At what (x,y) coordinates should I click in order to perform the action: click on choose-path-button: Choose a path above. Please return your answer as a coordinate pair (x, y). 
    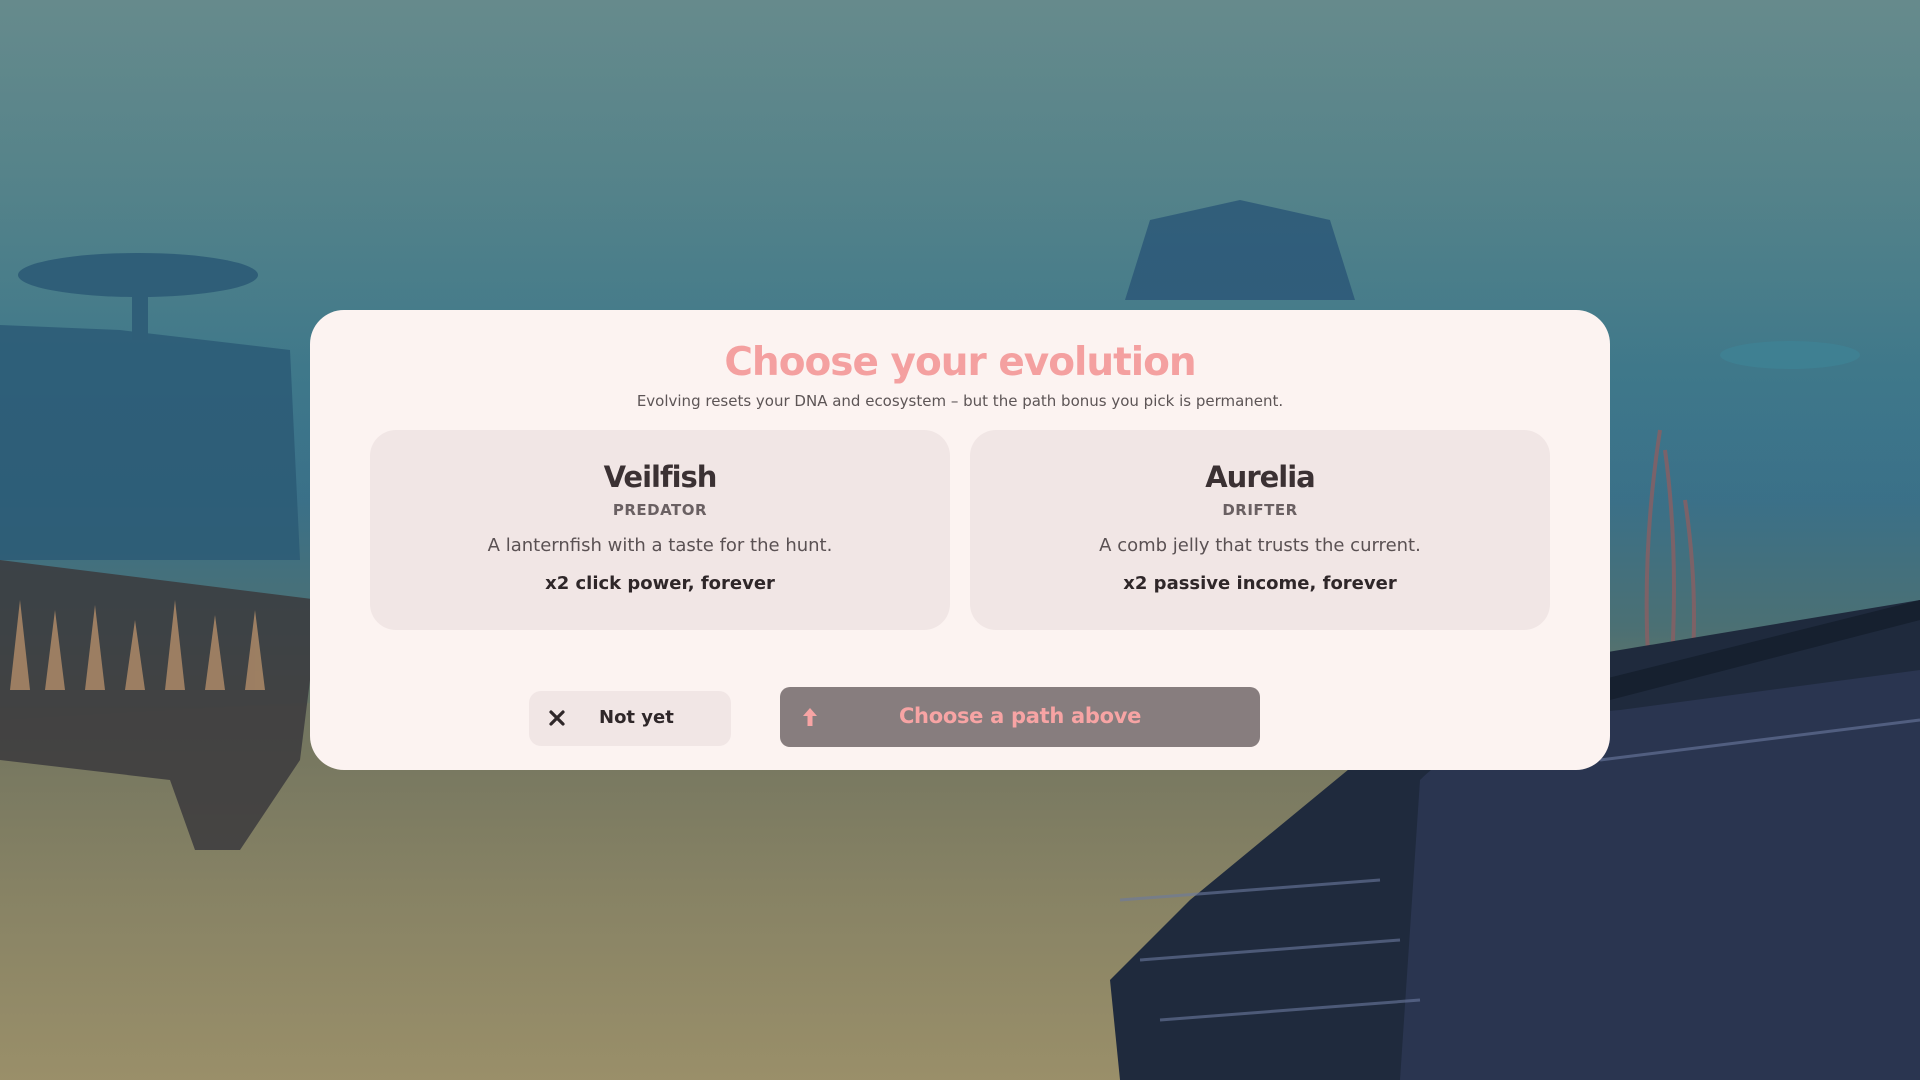
    Looking at the image, I should click on (1020, 717).